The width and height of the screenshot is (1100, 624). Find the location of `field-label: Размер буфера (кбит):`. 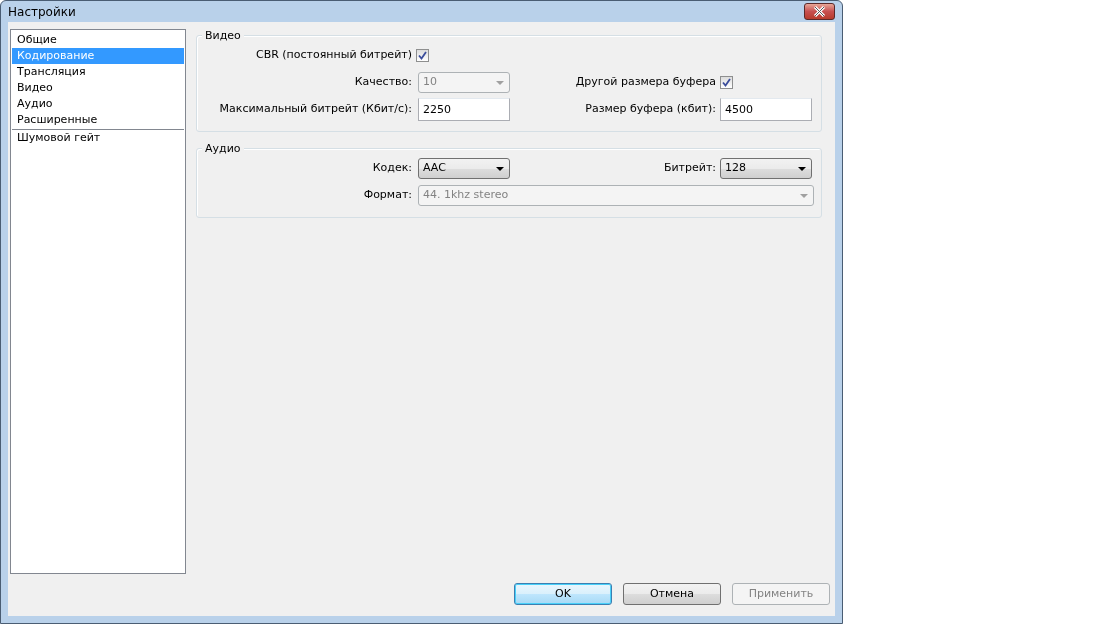

field-label: Размер буфера (кбит): is located at coordinates (650, 109).